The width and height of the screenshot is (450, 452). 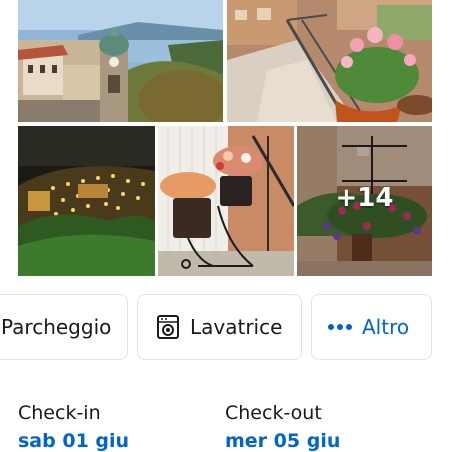 I want to click on amenity-laundry-chip: Lavatrice, so click(x=219, y=327).